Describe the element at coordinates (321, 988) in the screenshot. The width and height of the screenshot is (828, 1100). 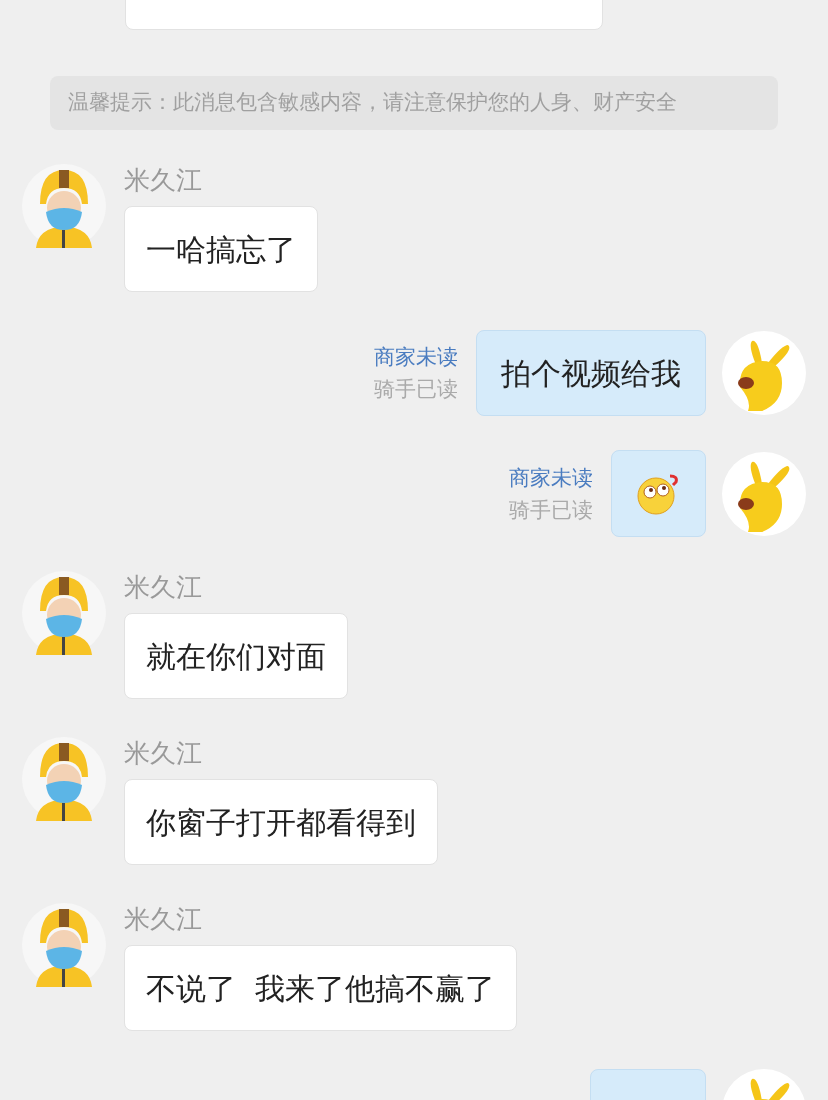
I see `message-bubble: 不说了 我来了他搞不赢了` at that location.